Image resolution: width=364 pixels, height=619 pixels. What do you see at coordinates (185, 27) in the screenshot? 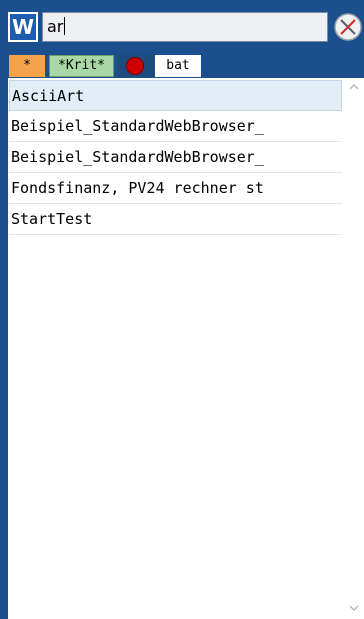
I see `search-input: ar` at bounding box center [185, 27].